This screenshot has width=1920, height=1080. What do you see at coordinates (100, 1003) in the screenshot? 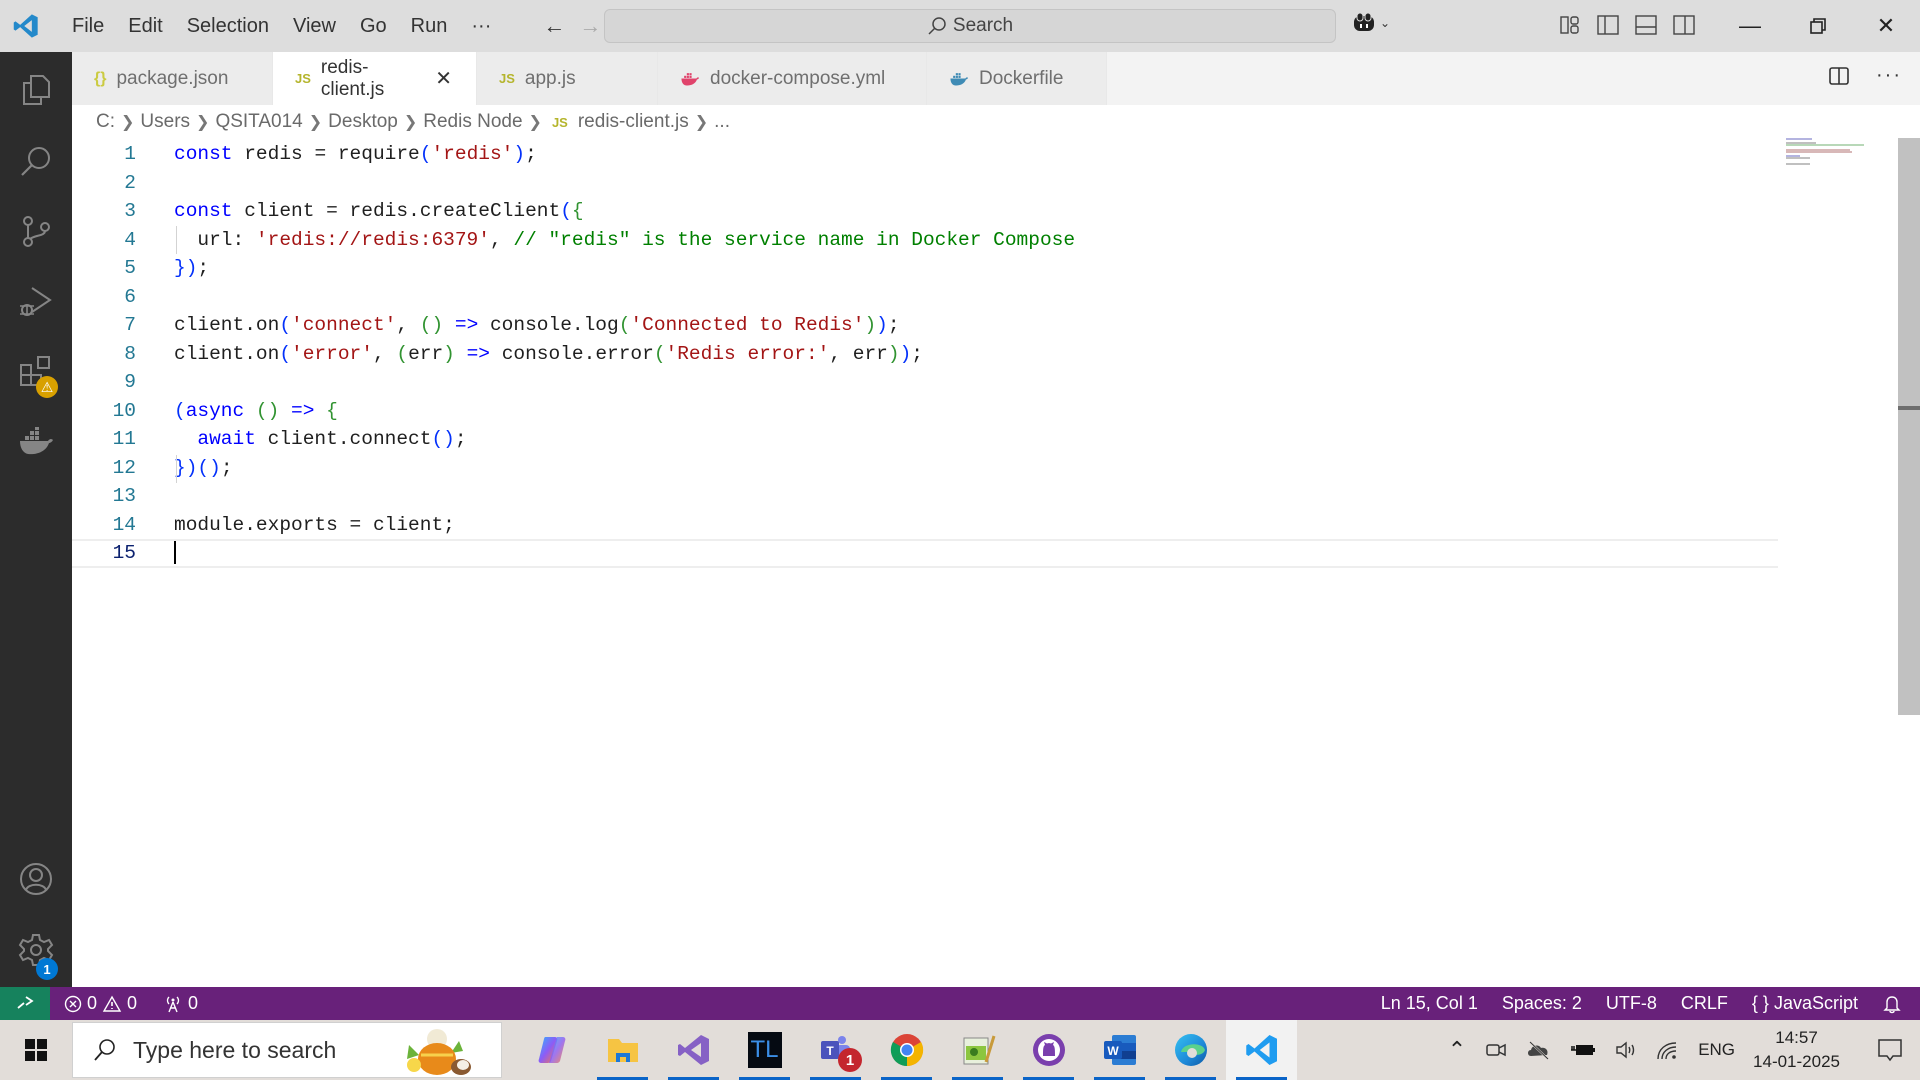
I see `problems-indicator: 0 0` at bounding box center [100, 1003].